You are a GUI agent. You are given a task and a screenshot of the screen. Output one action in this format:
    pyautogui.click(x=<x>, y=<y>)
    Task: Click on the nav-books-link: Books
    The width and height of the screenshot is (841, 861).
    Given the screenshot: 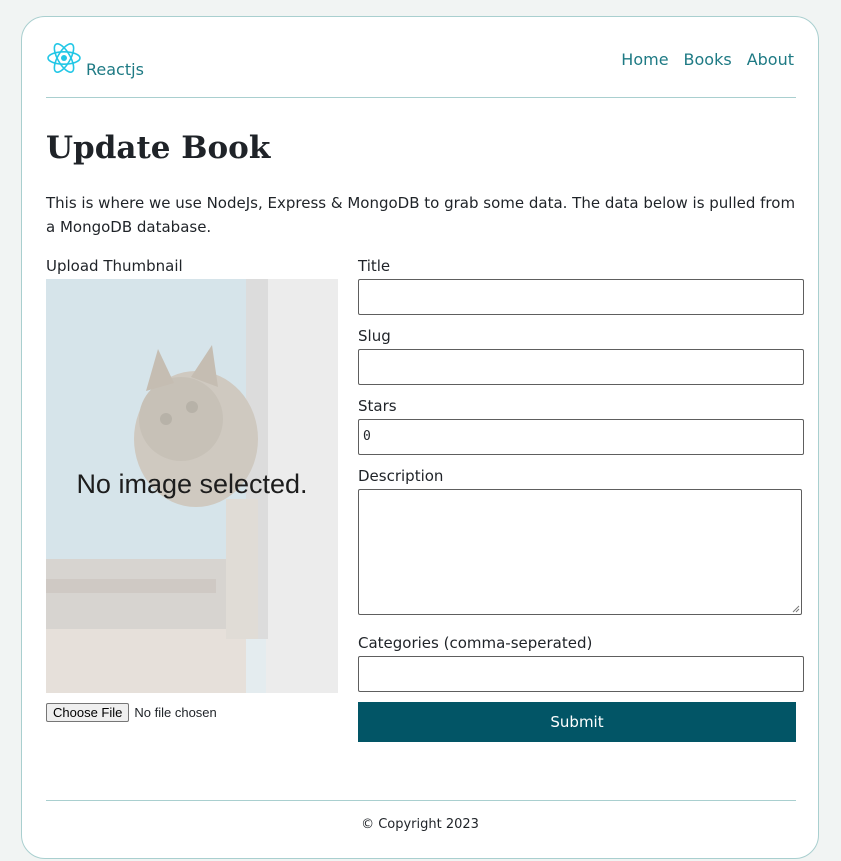 What is the action you would take?
    pyautogui.click(x=708, y=59)
    